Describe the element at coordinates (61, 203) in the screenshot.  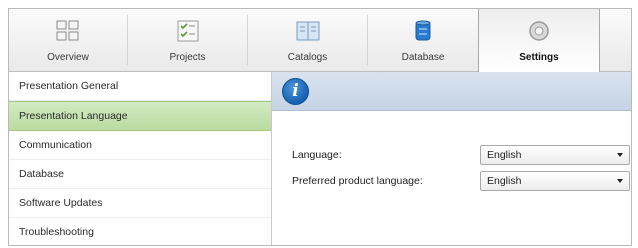
I see `sidebar-item-label: Software Updates` at that location.